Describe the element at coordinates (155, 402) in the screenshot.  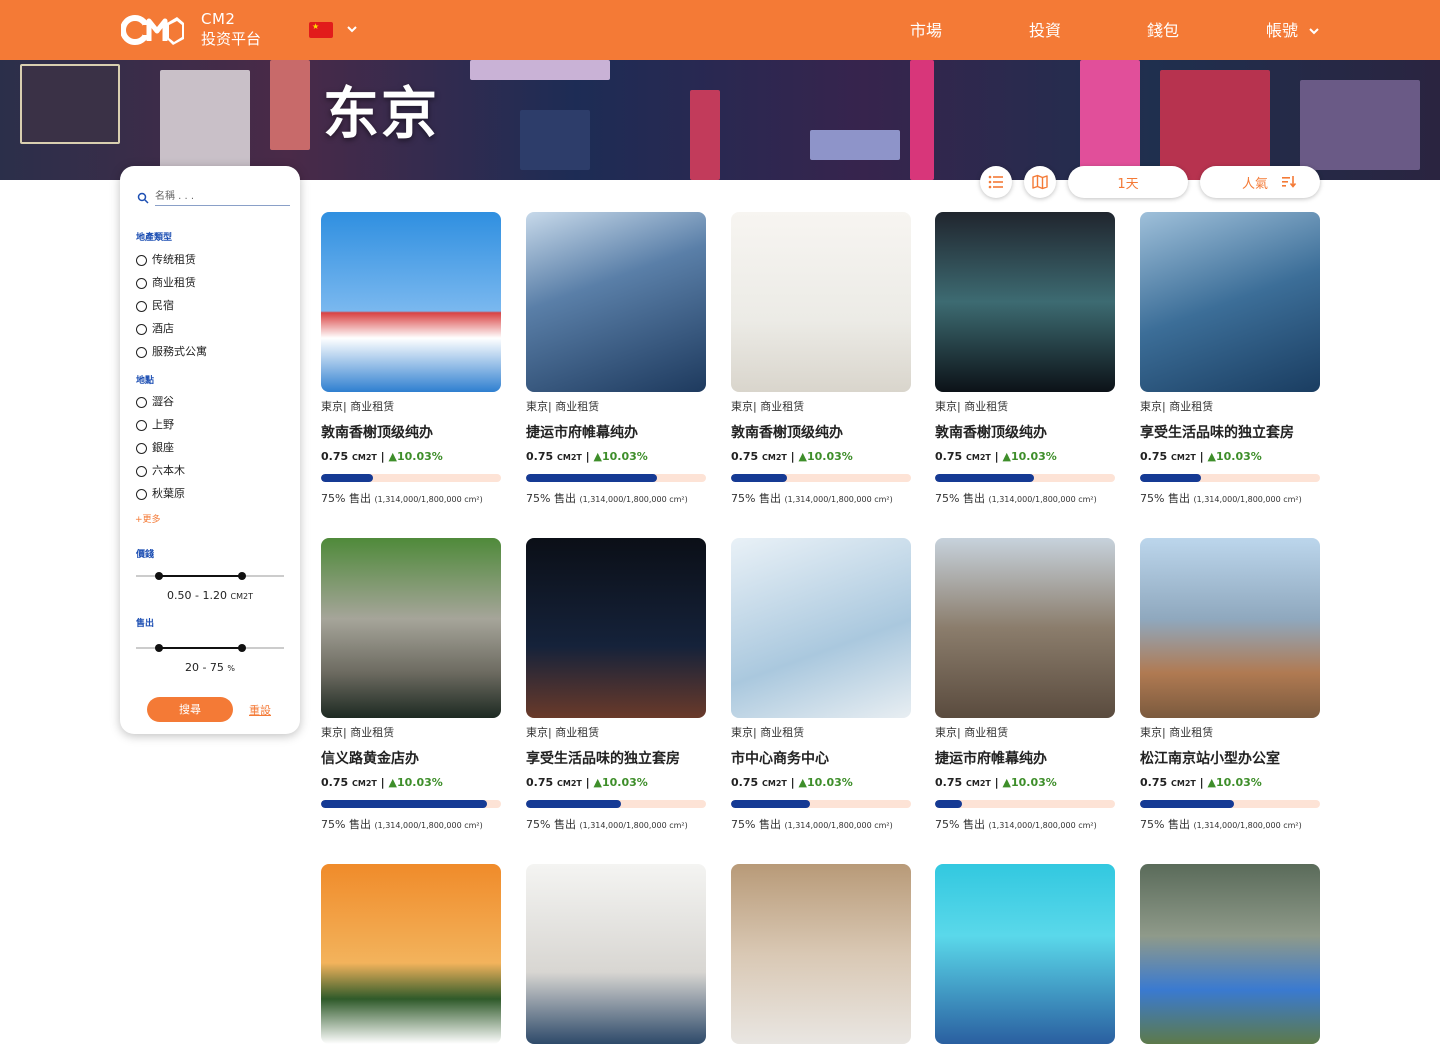
I see `location-option: 澀谷` at that location.